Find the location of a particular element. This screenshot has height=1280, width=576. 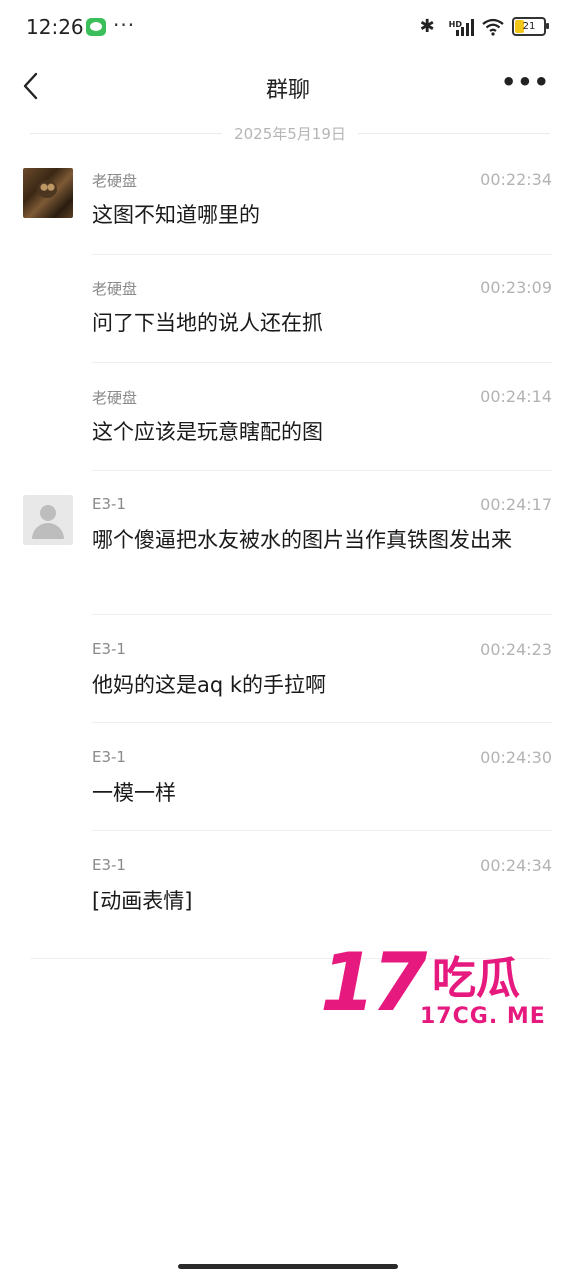

user-icon is located at coordinates (48, 513).